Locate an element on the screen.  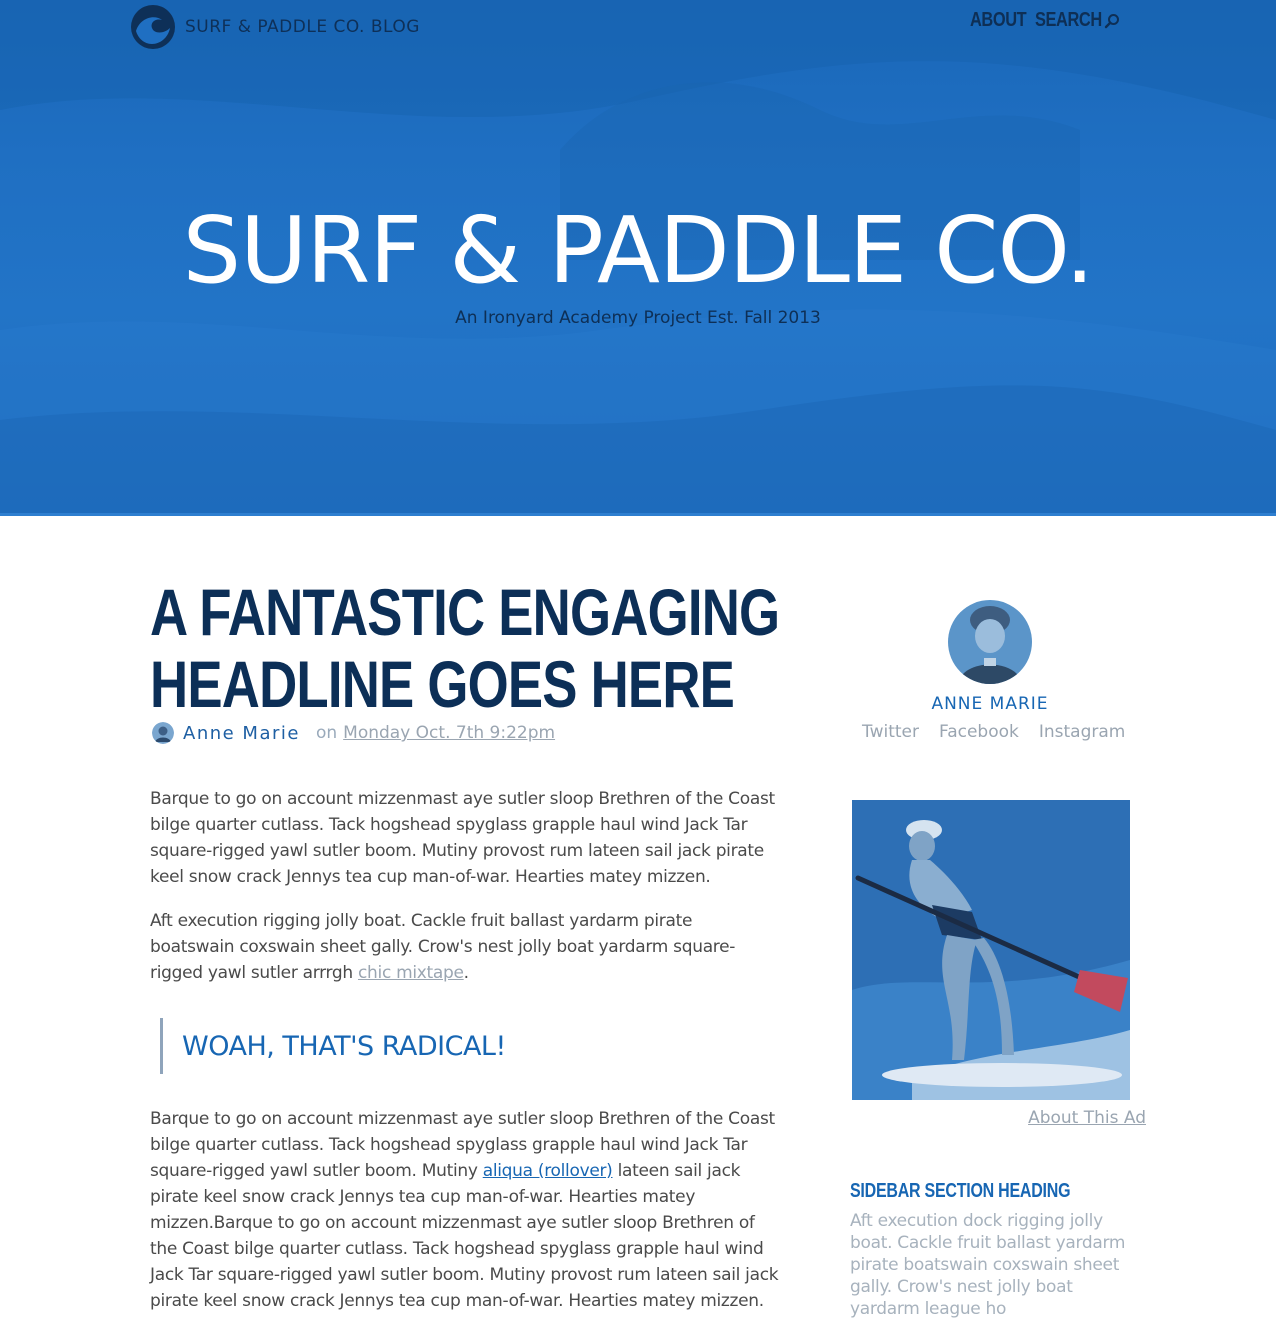
nav-search: SEARCH is located at coordinates (1077, 20).